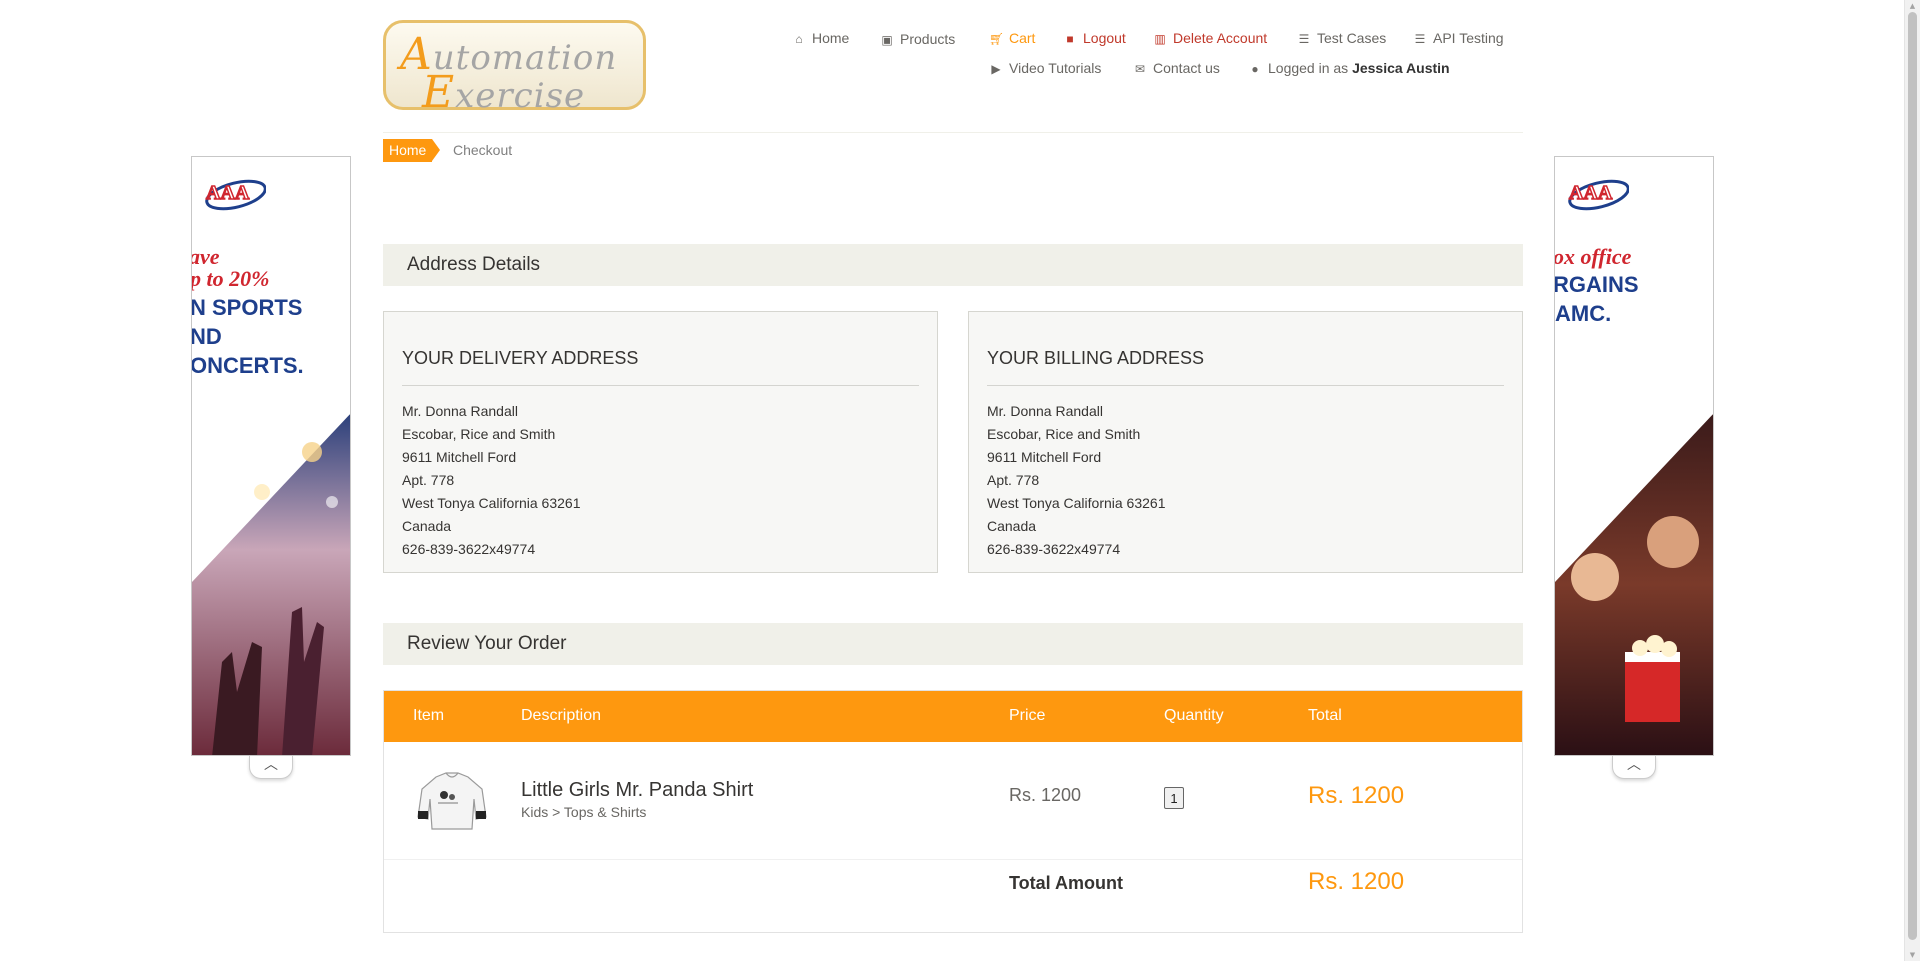  Describe the element at coordinates (230, 278) in the screenshot. I see `left-ad-line-2: p to 20%` at that location.